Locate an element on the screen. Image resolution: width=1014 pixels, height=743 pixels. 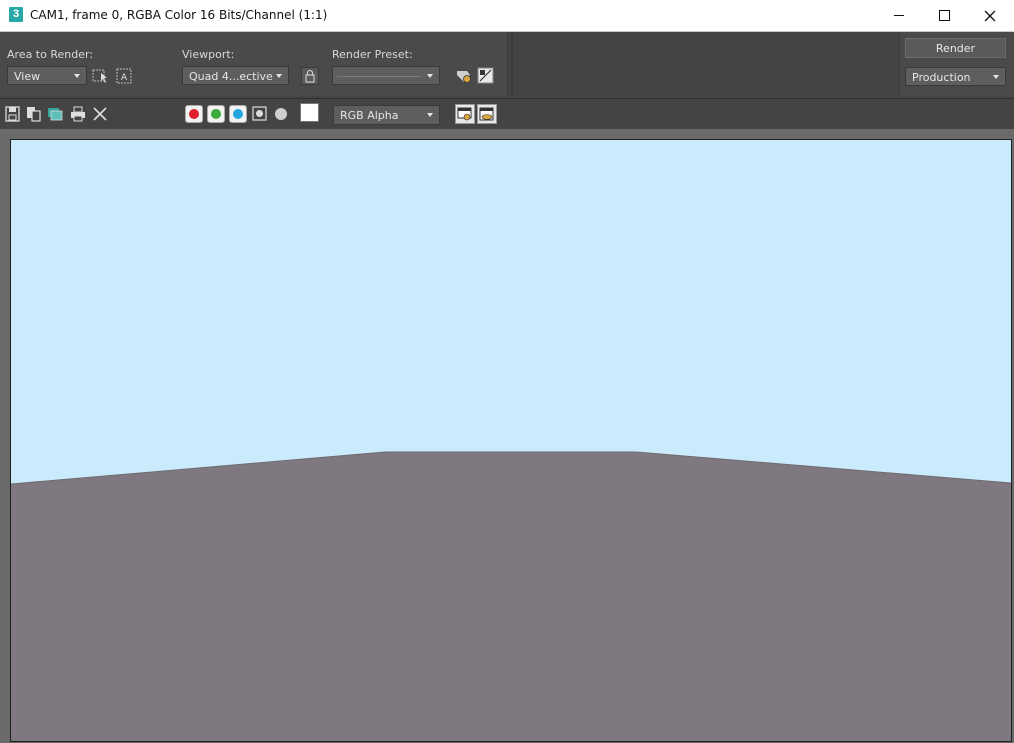
app-icon: 3 is located at coordinates (16, 14).